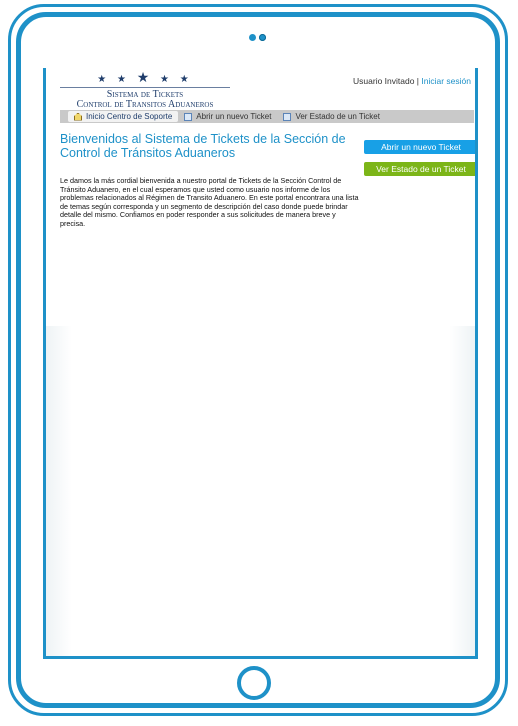  What do you see at coordinates (78, 116) in the screenshot?
I see `home-icon` at bounding box center [78, 116].